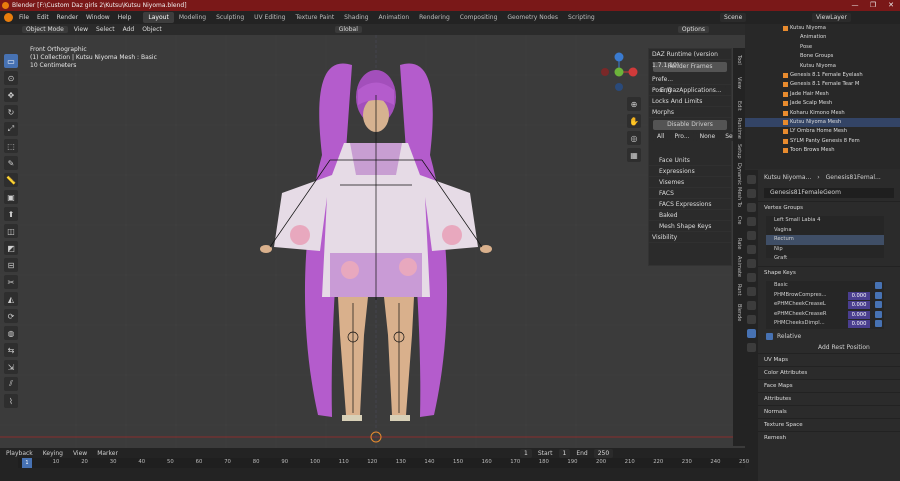 The width and height of the screenshot is (900, 481). Describe the element at coordinates (751, 291) in the screenshot. I see `particles-icon` at that location.